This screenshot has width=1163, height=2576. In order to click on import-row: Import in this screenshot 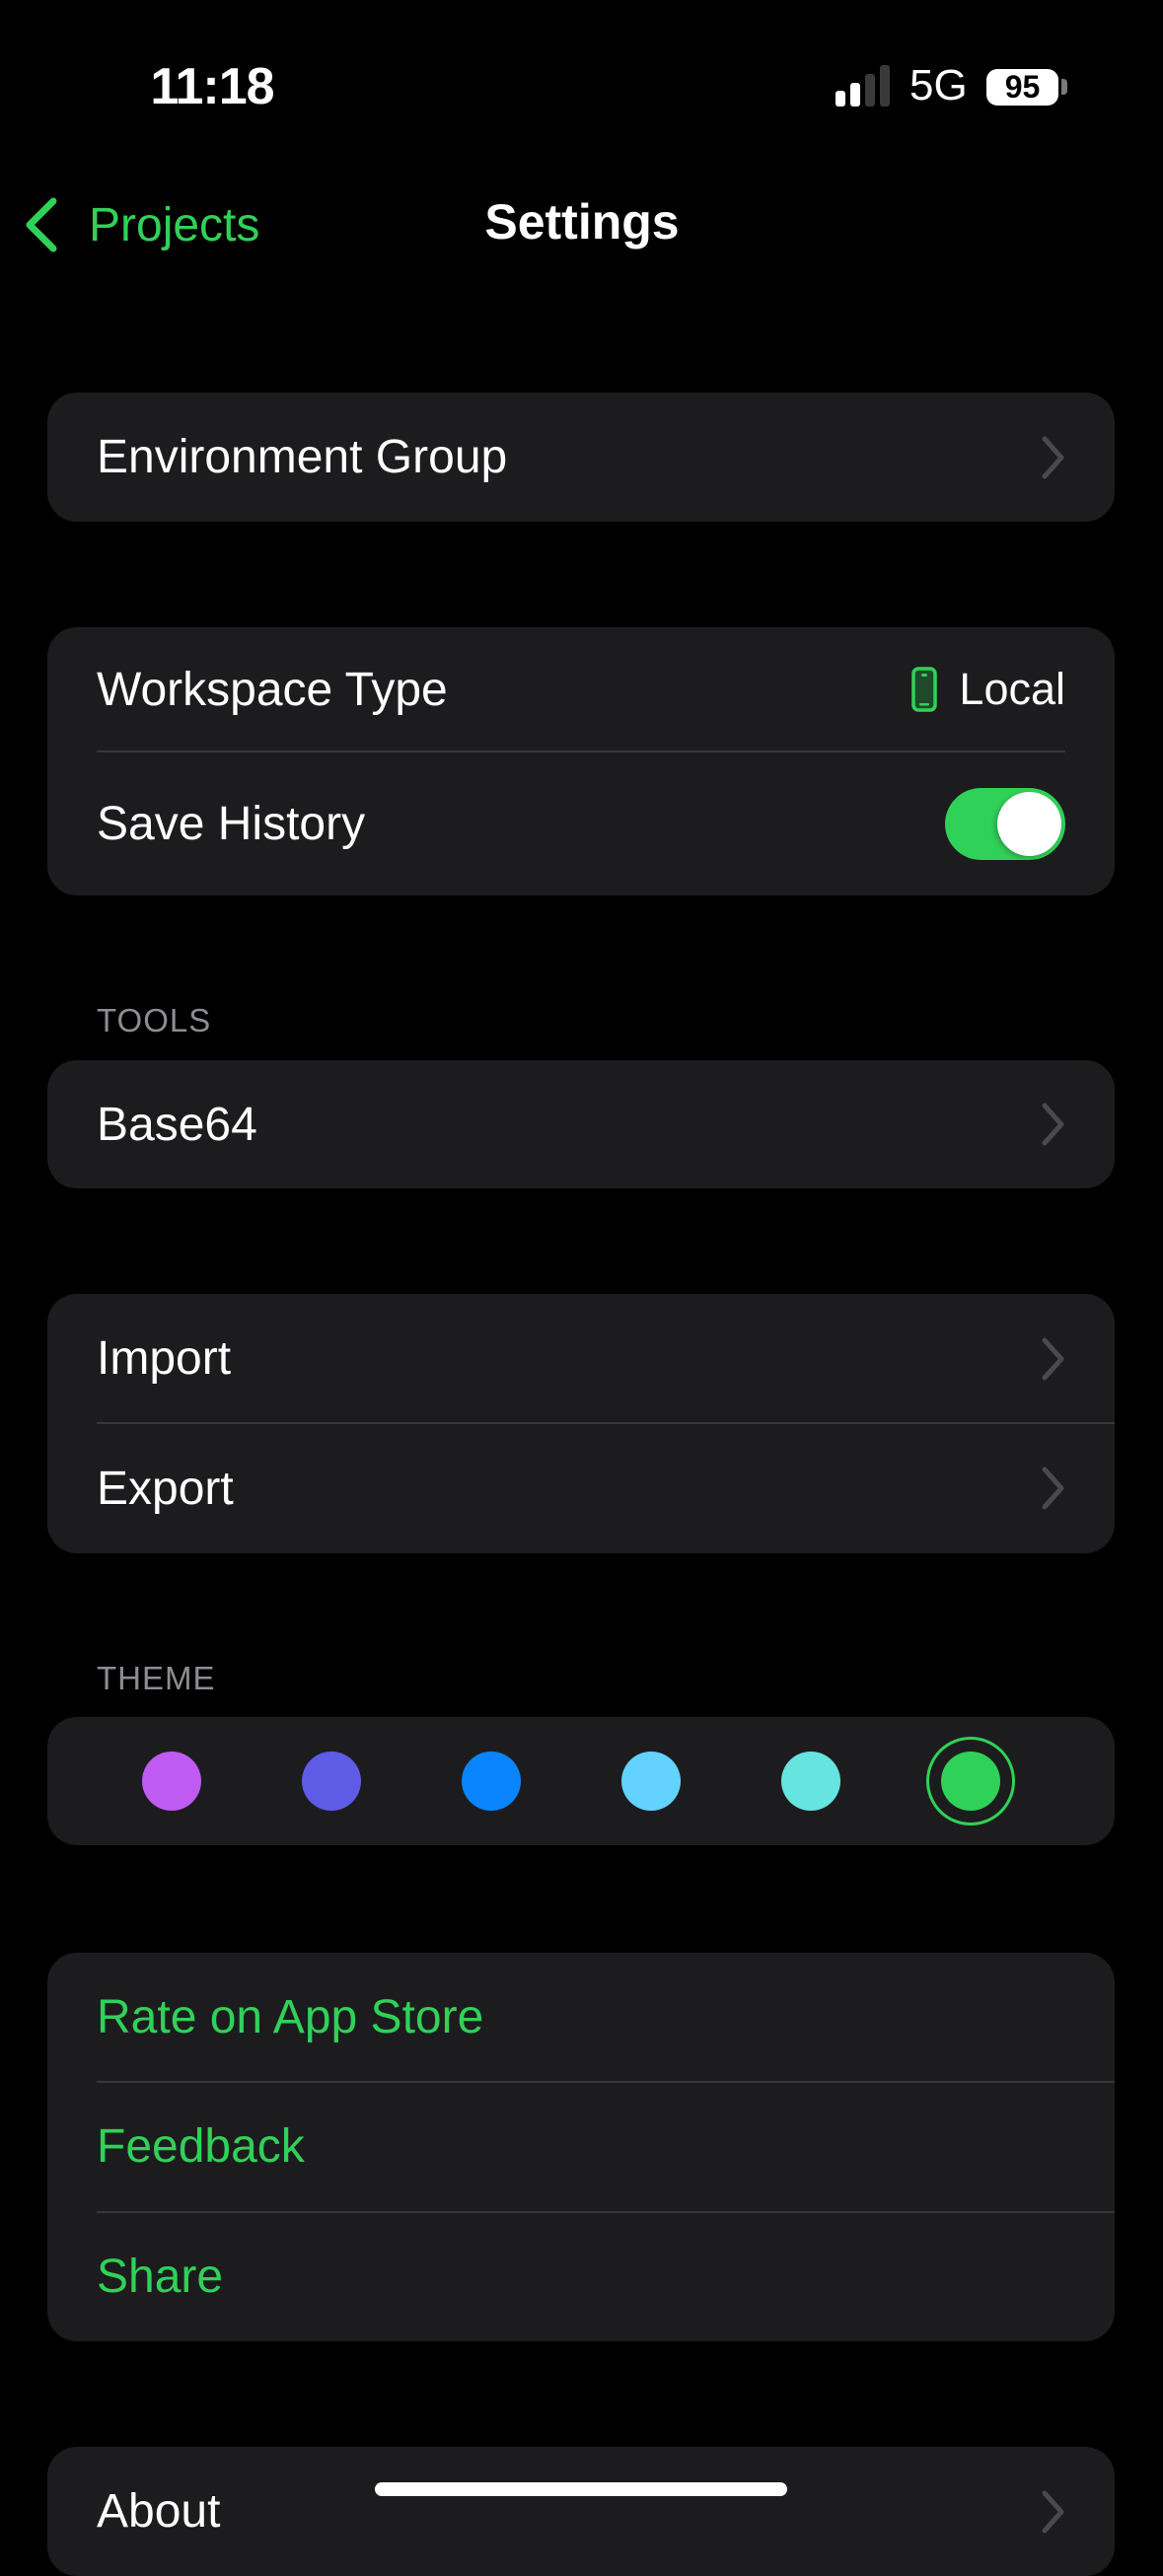, I will do `click(581, 1358)`.